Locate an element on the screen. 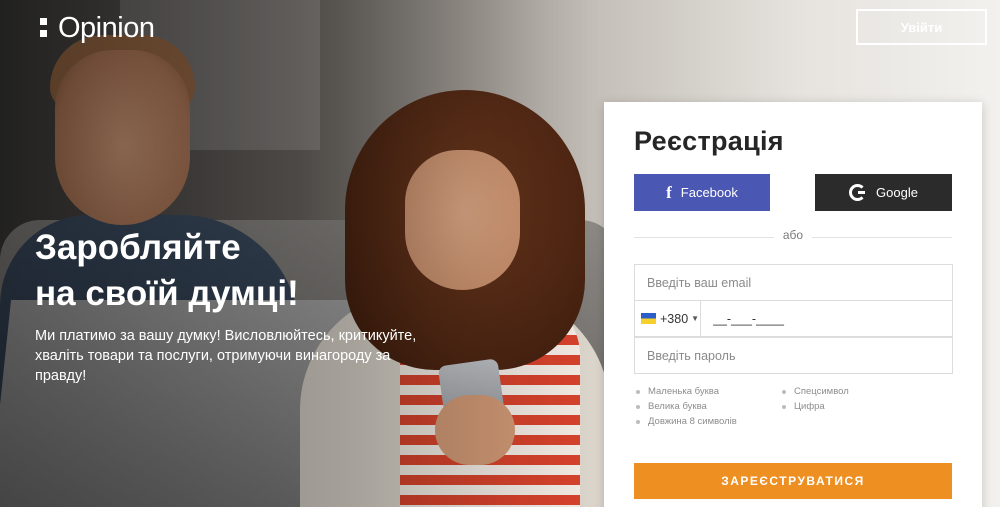 This screenshot has height=507, width=1000. password-rule: Цифра is located at coordinates (815, 406).